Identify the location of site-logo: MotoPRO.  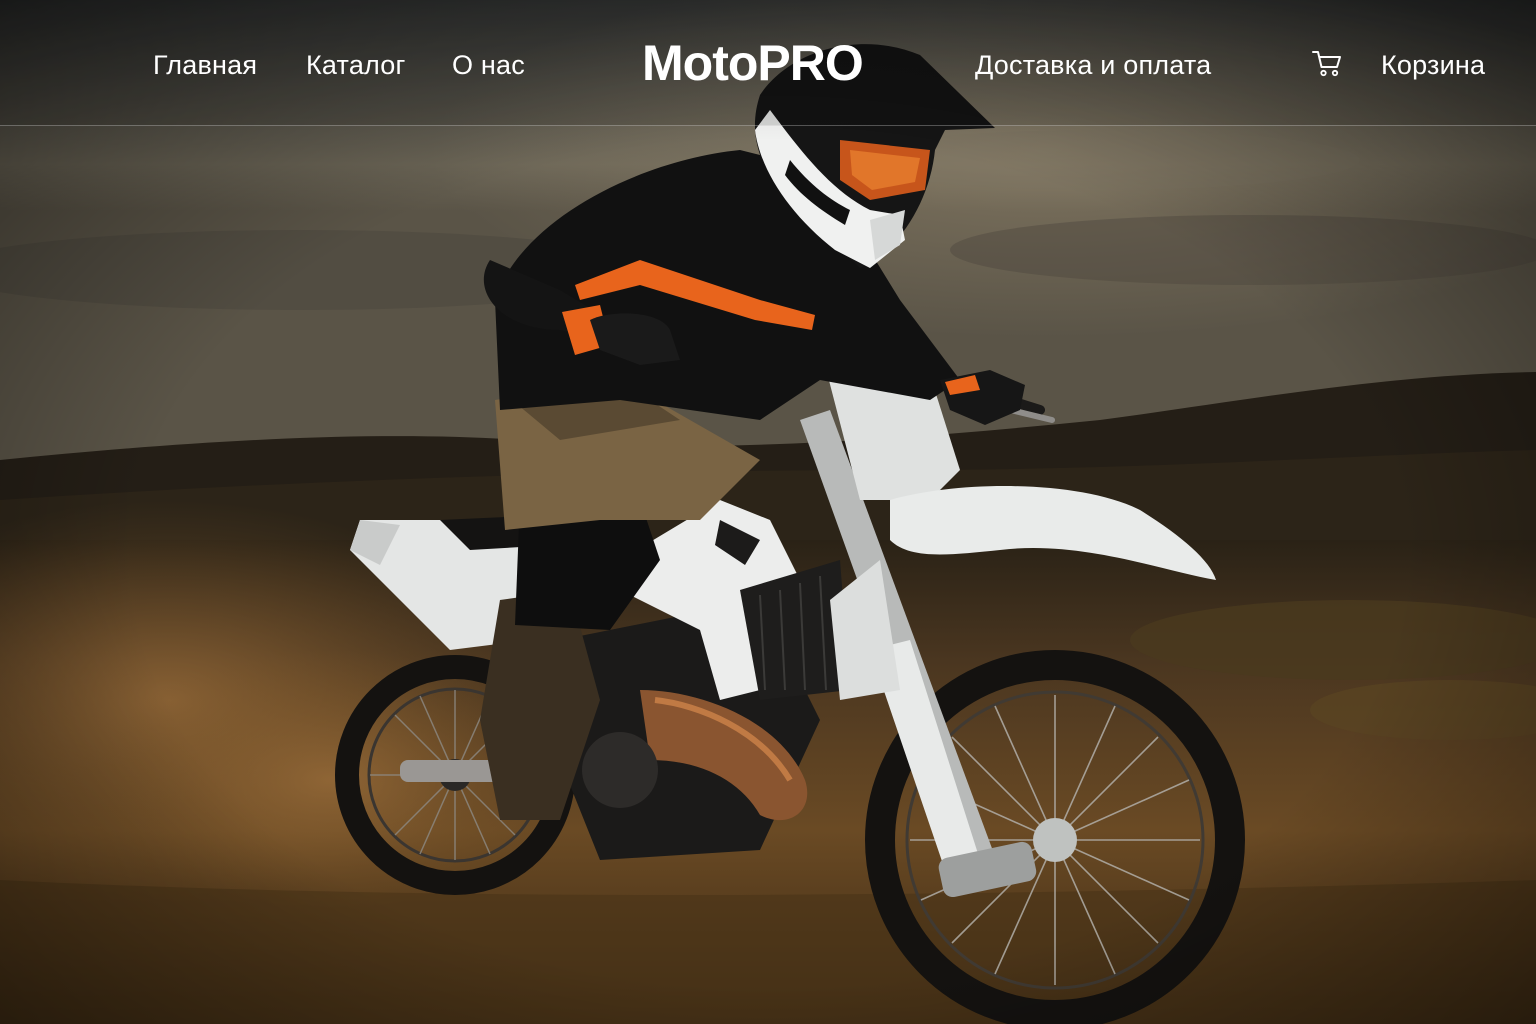
(753, 63).